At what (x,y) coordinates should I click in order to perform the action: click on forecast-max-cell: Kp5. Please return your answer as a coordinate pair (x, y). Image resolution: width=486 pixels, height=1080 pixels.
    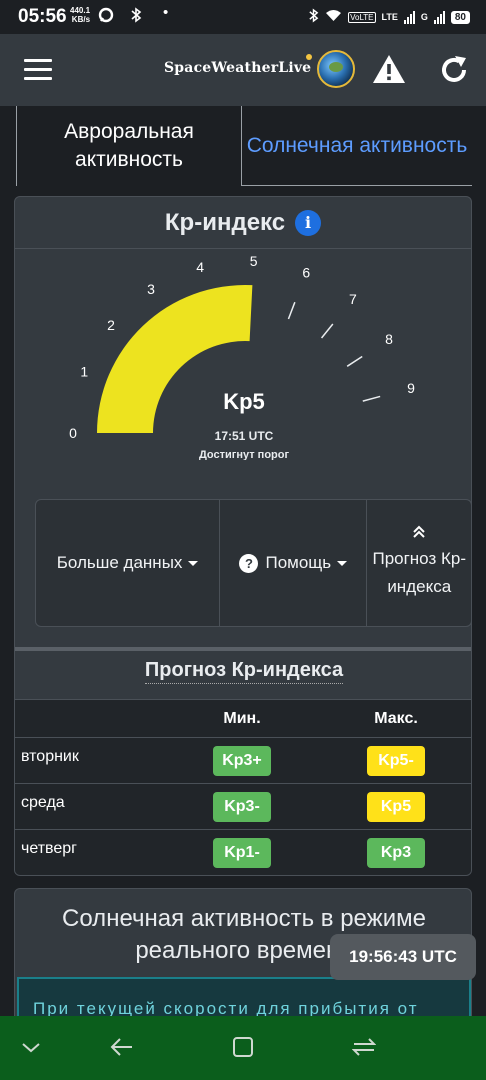
    Looking at the image, I should click on (395, 806).